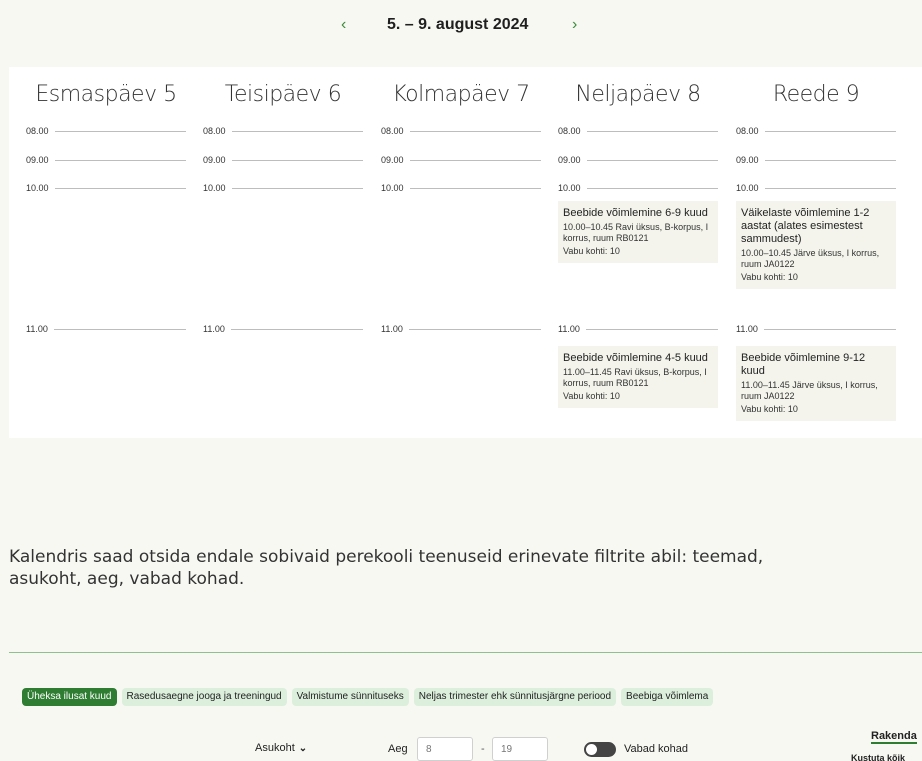 The height and width of the screenshot is (761, 922). What do you see at coordinates (461, 94) in the screenshot?
I see `day-header: Kolmapäev 7` at bounding box center [461, 94].